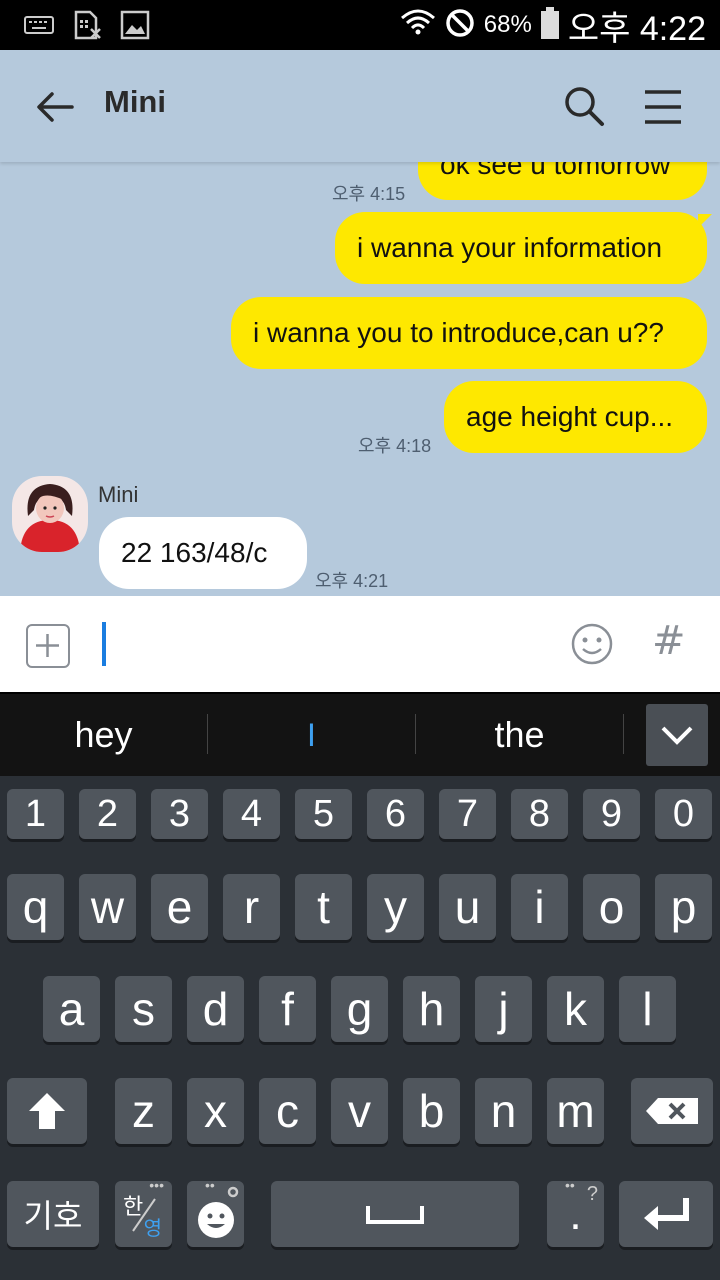  I want to click on key-0: 0, so click(683, 814).